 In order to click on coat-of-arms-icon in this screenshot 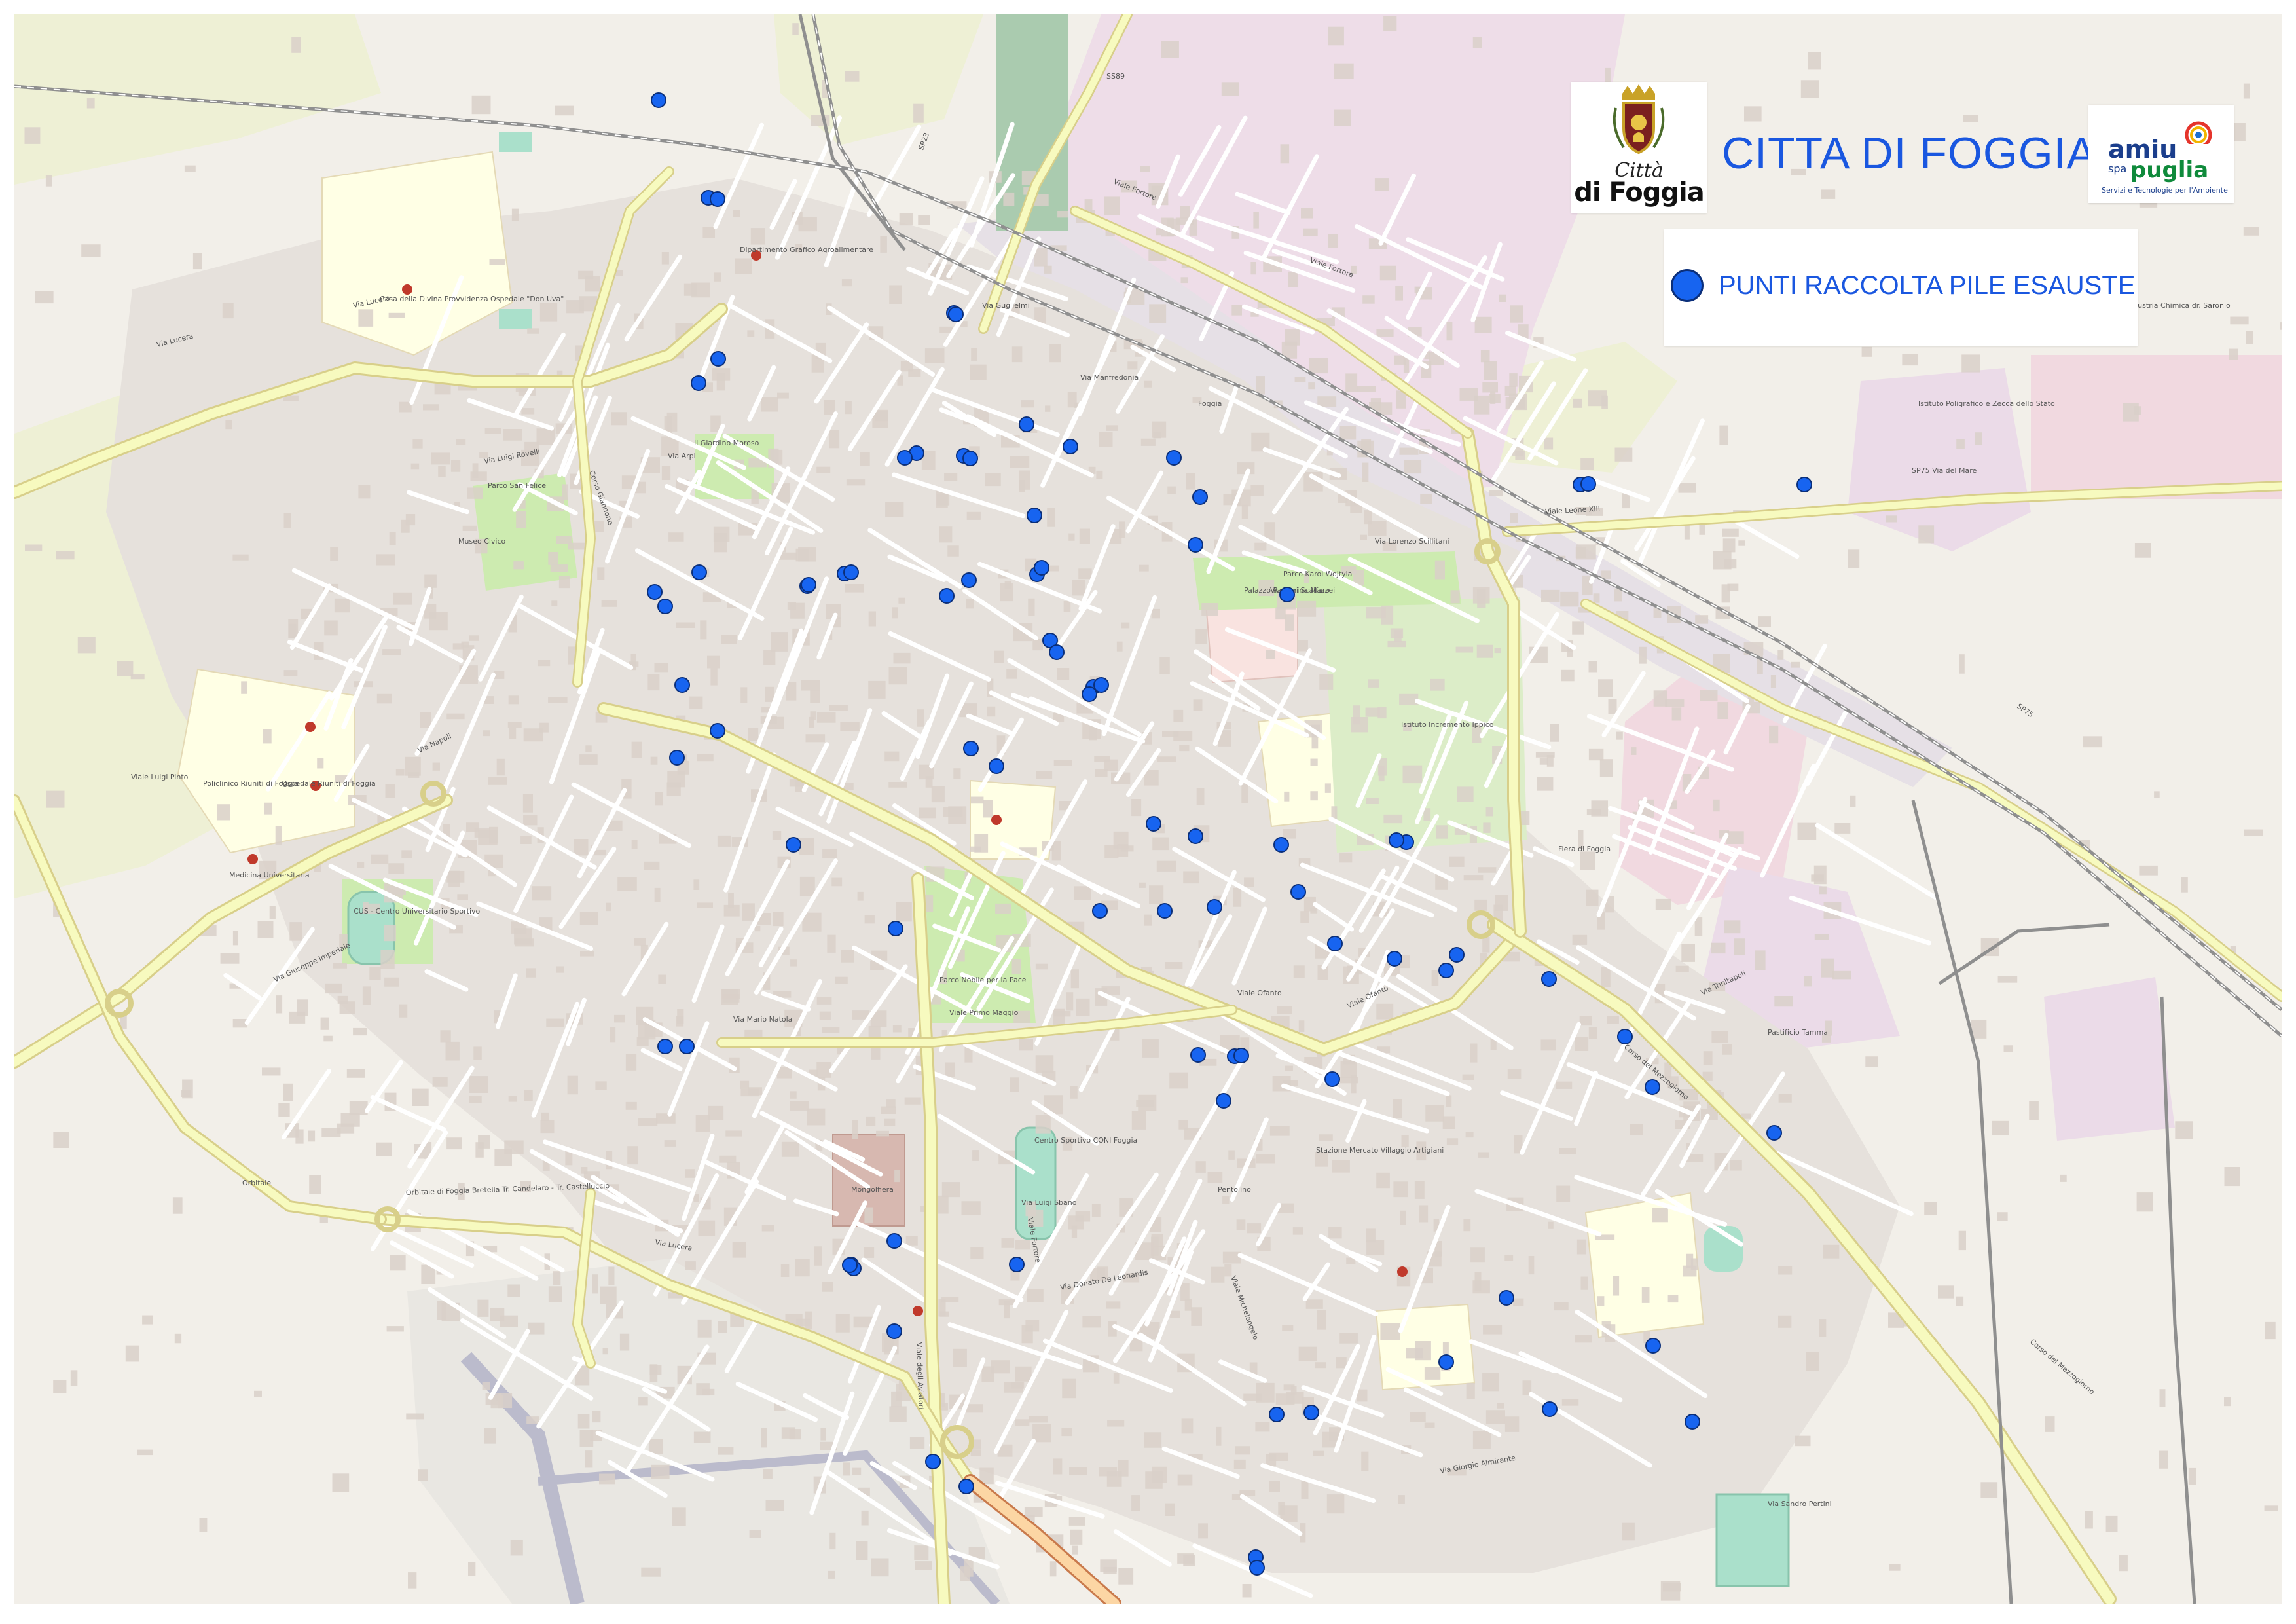, I will do `click(1639, 119)`.